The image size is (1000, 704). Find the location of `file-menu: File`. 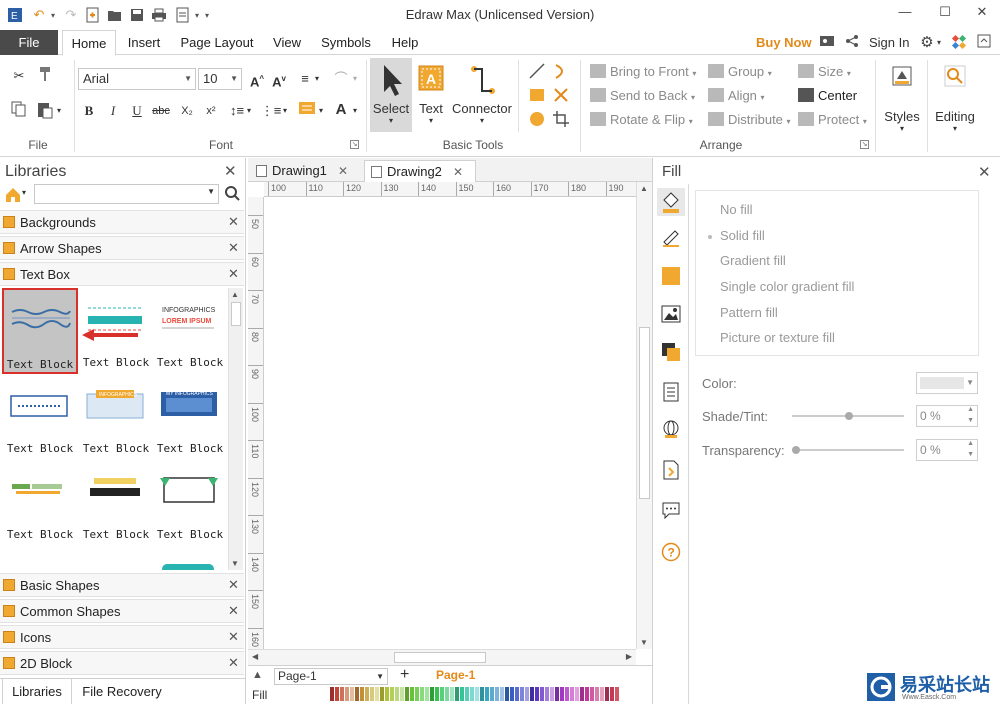

file-menu: File is located at coordinates (29, 42).